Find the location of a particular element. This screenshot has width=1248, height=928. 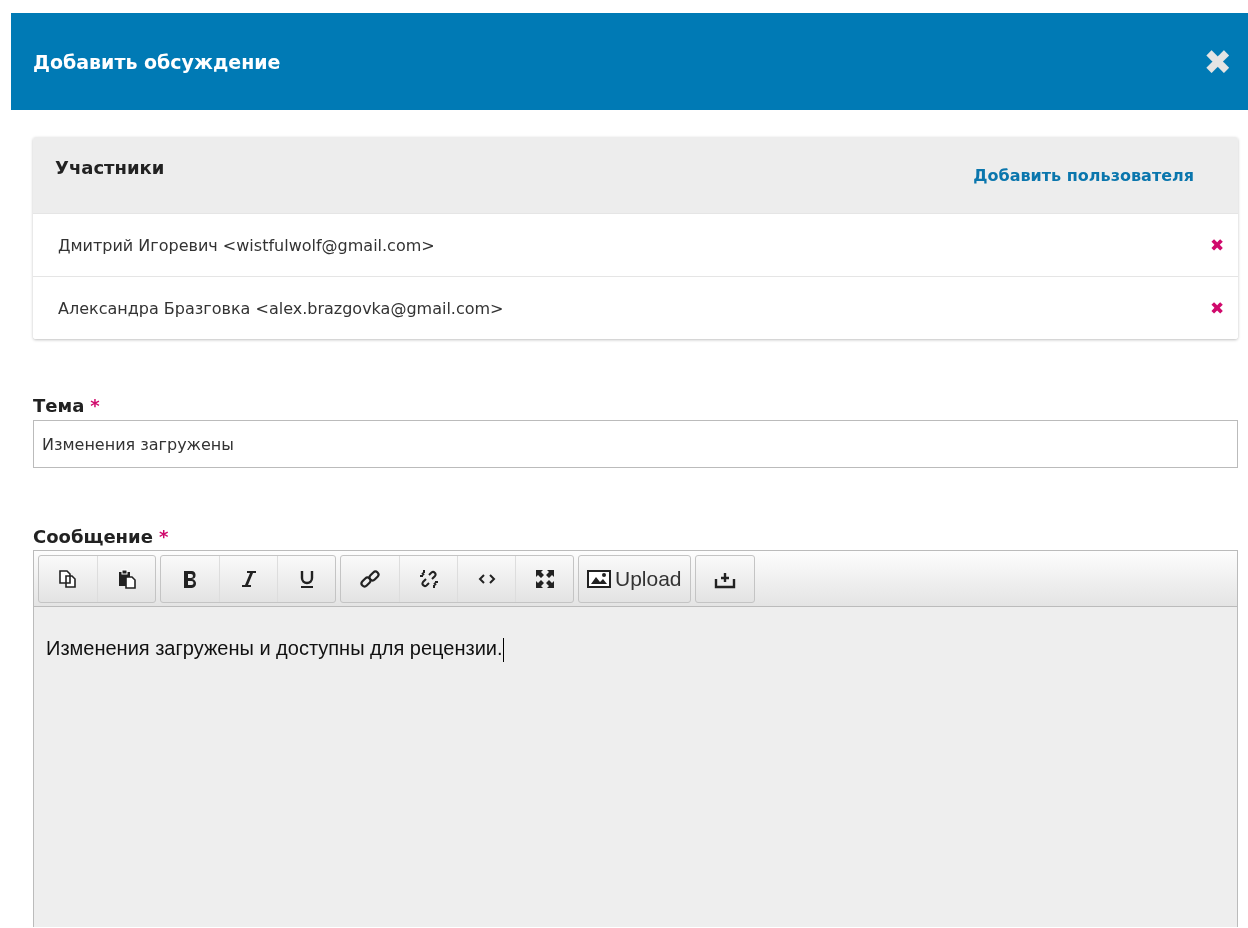

panel-title: Участники is located at coordinates (110, 168).